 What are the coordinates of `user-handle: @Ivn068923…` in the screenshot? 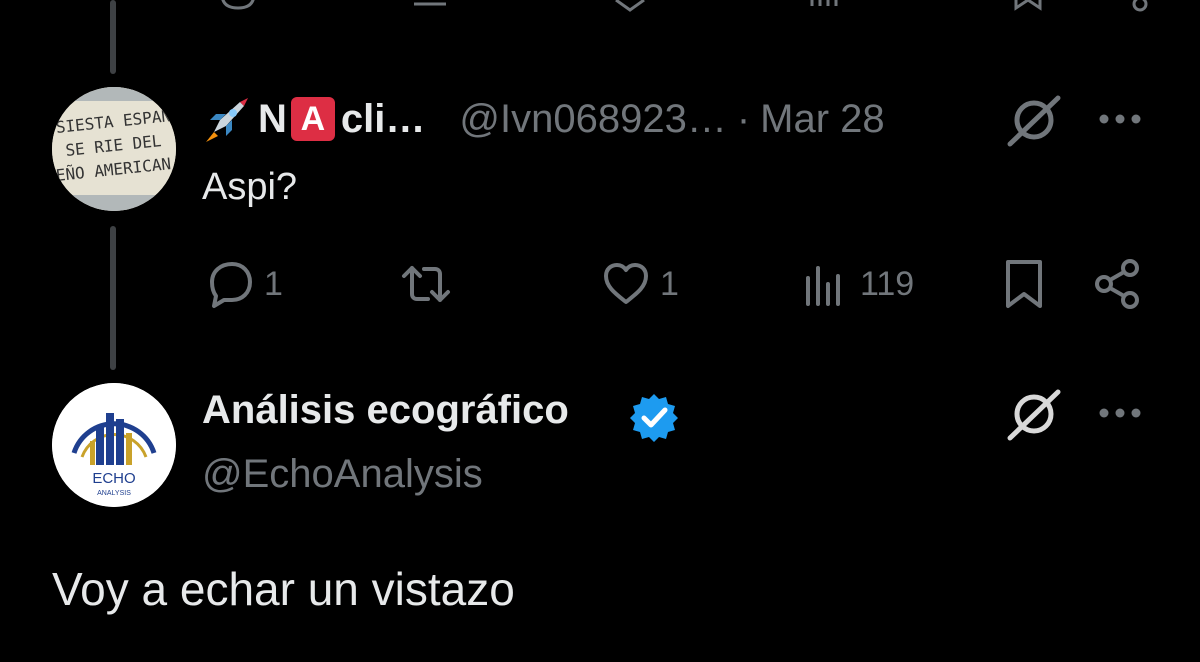 It's located at (592, 119).